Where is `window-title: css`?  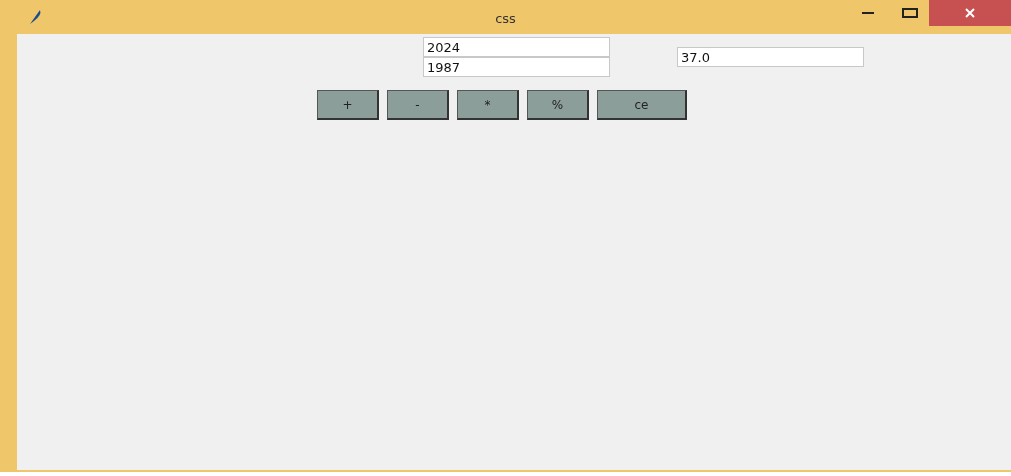
window-title: css is located at coordinates (505, 19).